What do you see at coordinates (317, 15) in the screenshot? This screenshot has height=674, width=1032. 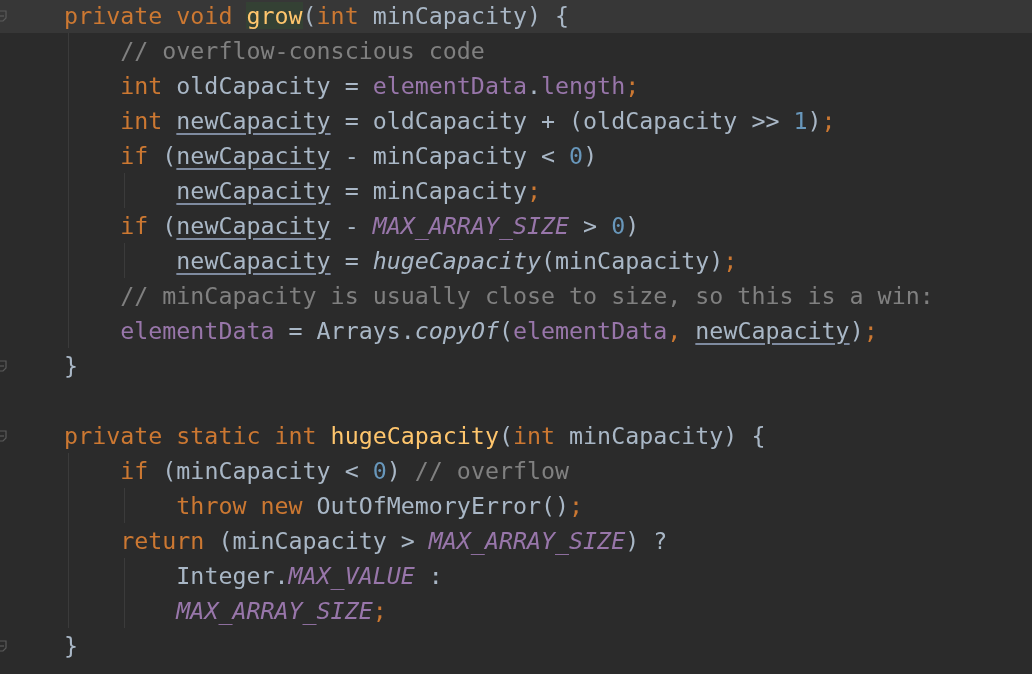 I see `code-line: private void grow(int minCapacity) {` at bounding box center [317, 15].